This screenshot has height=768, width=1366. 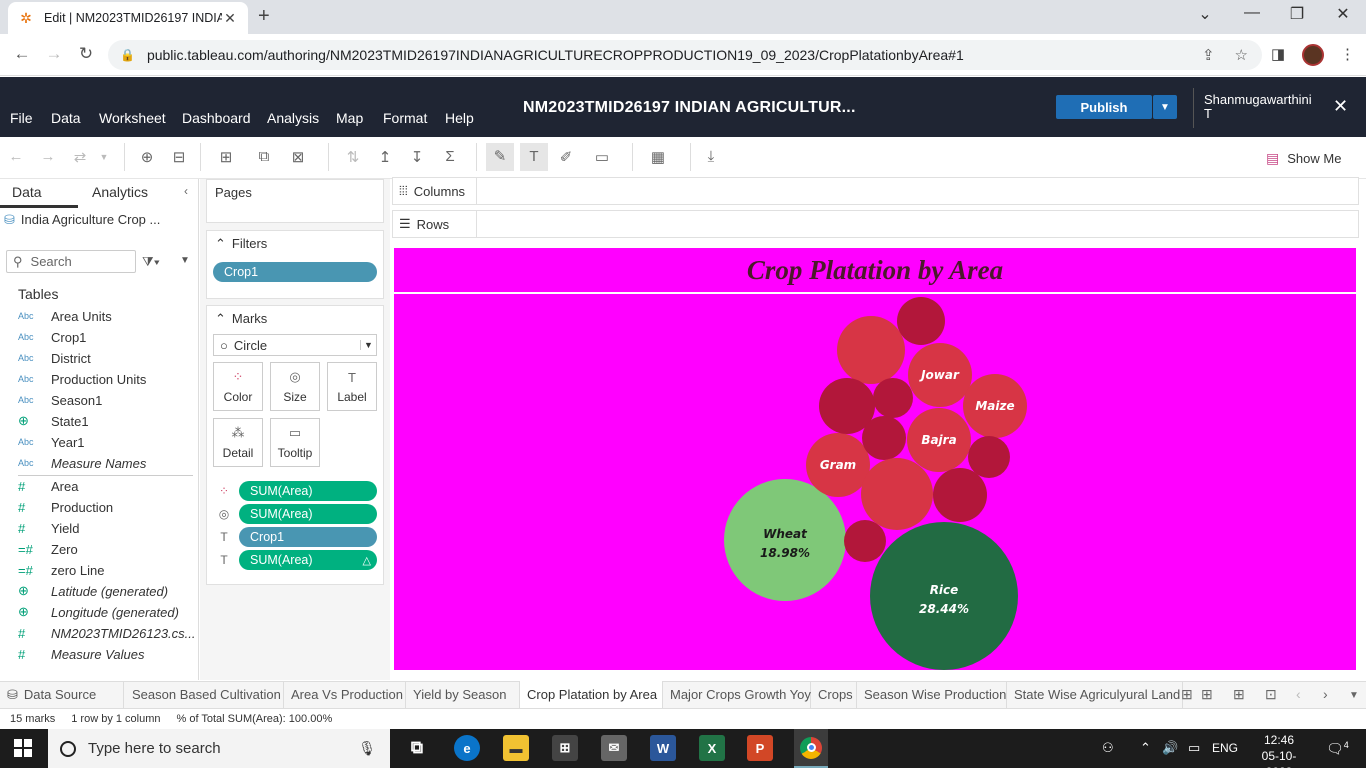 What do you see at coordinates (48, 528) in the screenshot?
I see `field-item: # Yield` at bounding box center [48, 528].